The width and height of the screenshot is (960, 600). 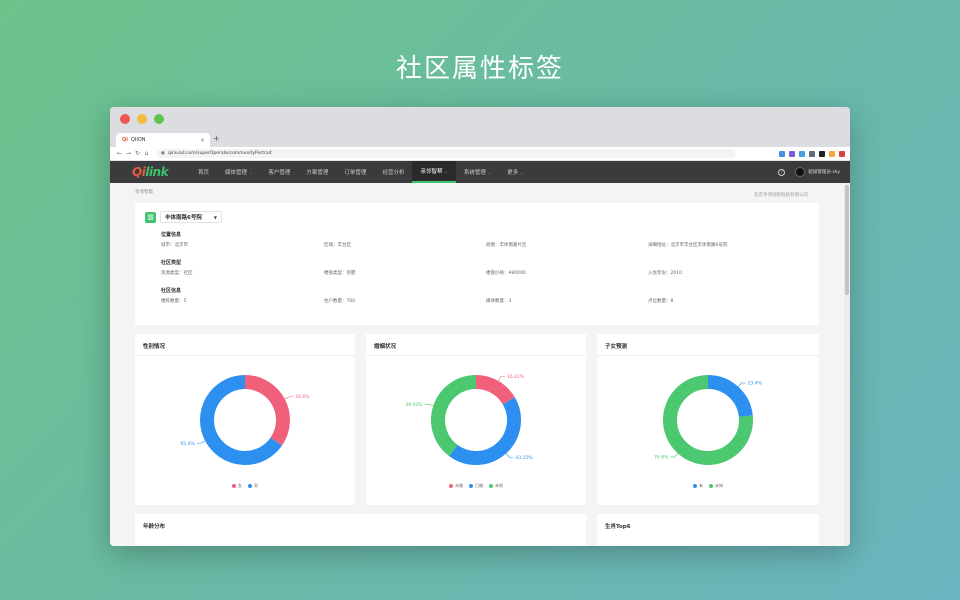 What do you see at coordinates (847, 240) in the screenshot?
I see `scrollbar-thumb` at bounding box center [847, 240].